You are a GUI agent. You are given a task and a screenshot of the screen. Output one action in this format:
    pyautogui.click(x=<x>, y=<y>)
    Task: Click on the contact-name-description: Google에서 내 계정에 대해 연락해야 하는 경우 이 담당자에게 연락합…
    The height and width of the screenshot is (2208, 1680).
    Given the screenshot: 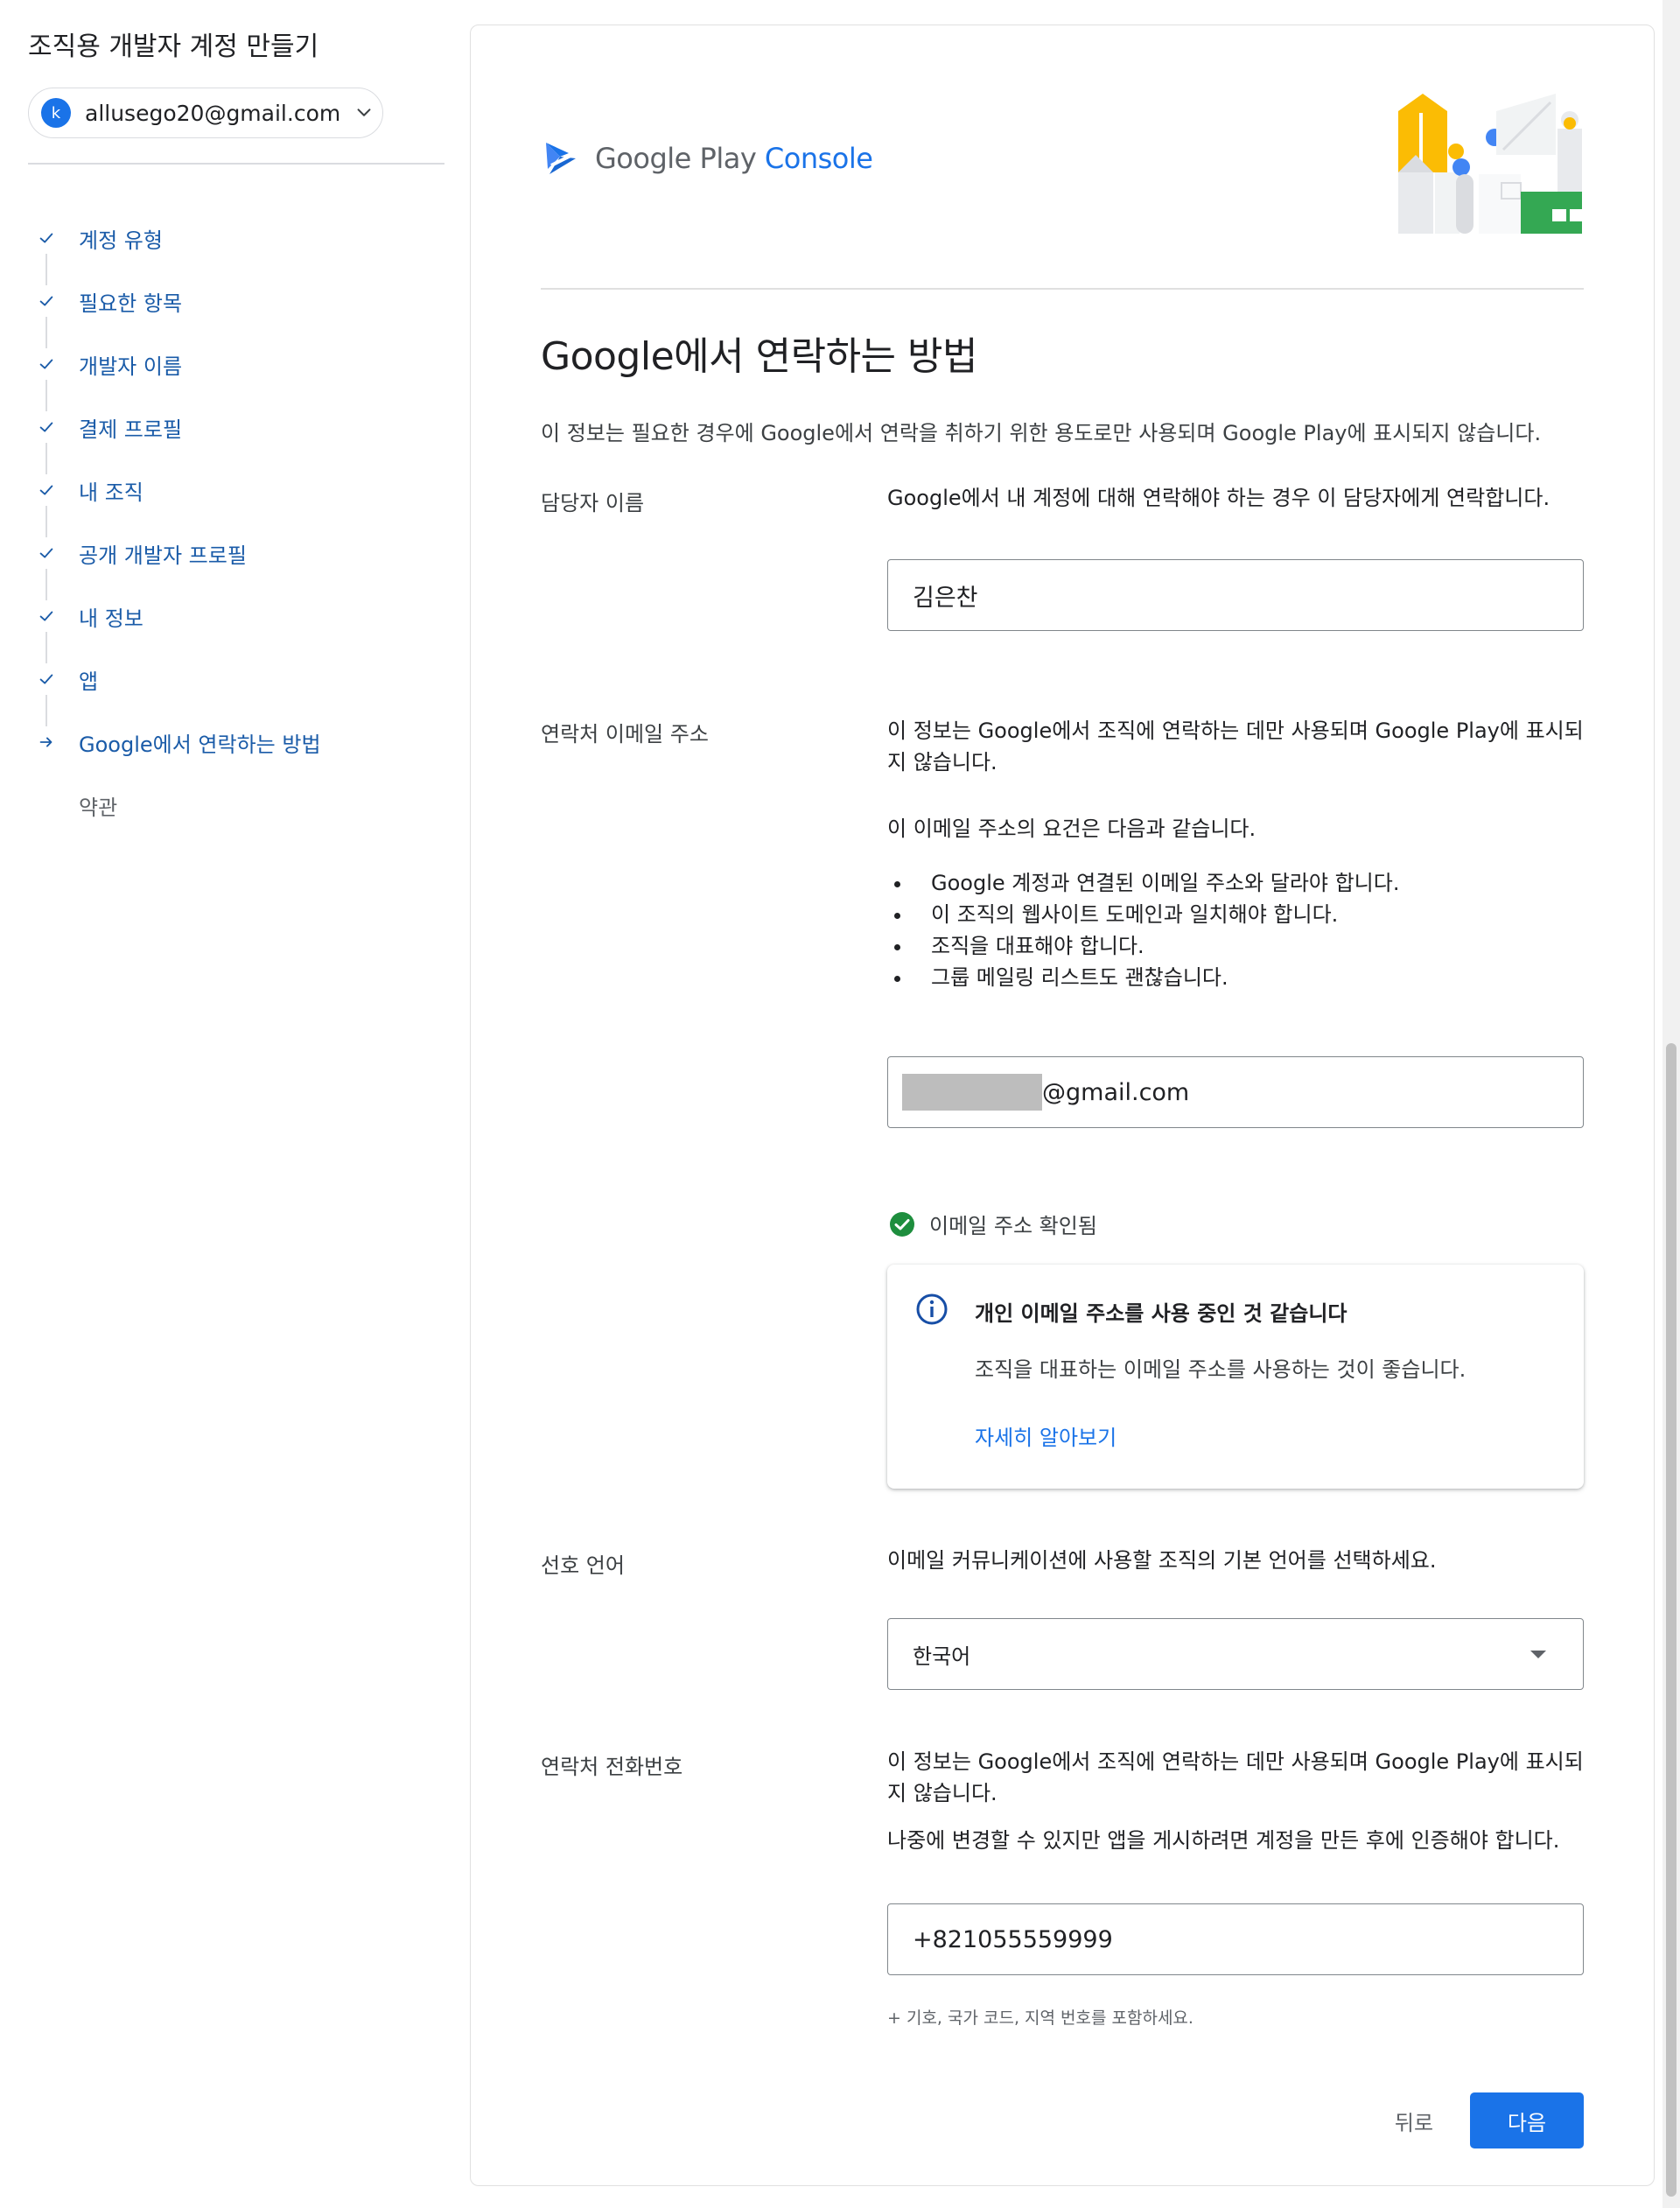 What is the action you would take?
    pyautogui.click(x=1218, y=498)
    